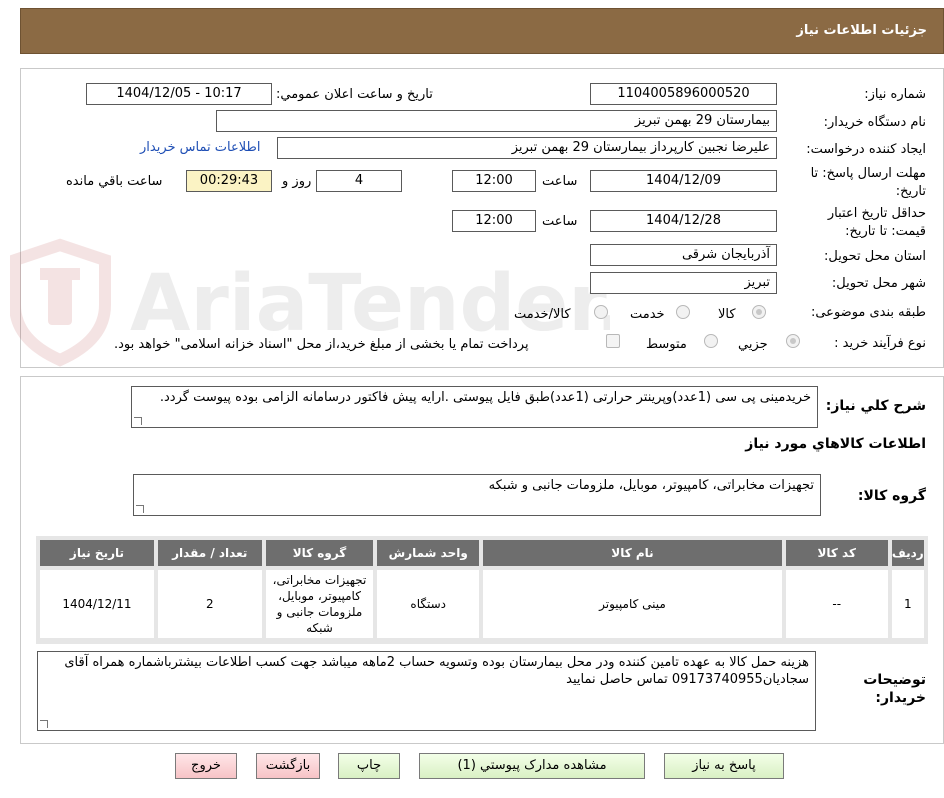  Describe the element at coordinates (97, 604) in the screenshot. I see `cell-need-date: 1404/12/11` at that location.